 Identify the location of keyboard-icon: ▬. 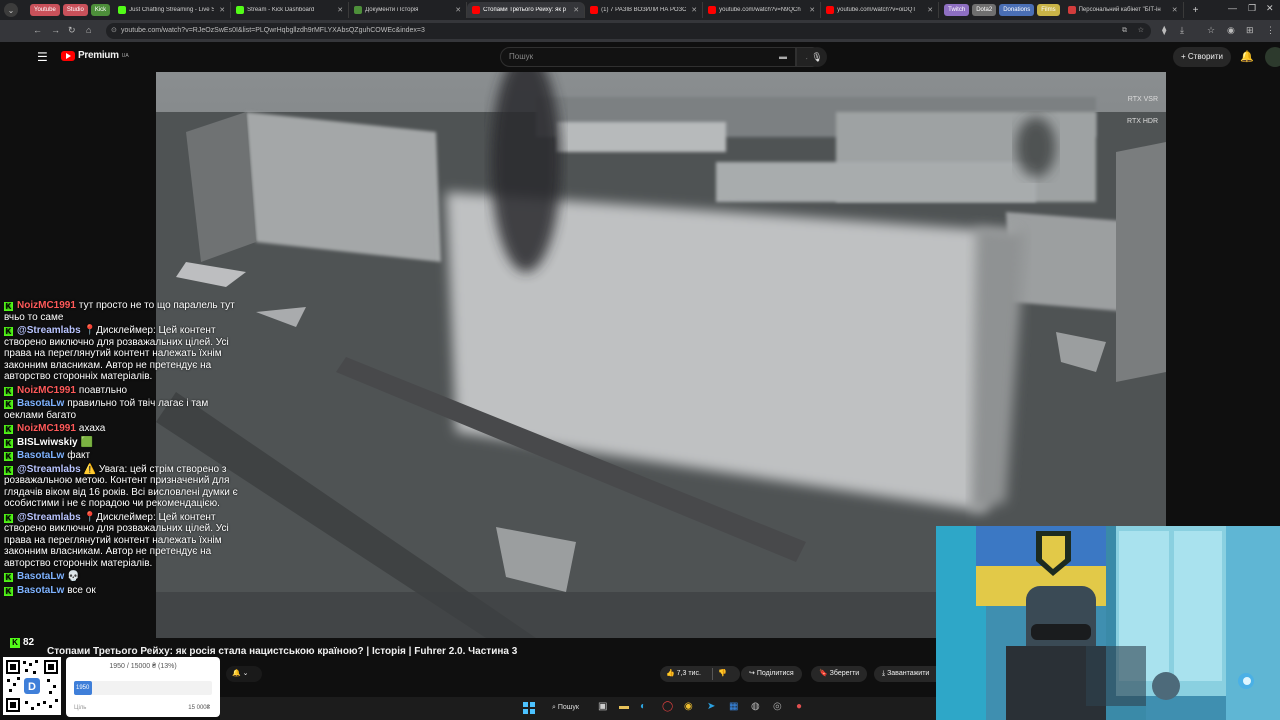
(783, 57).